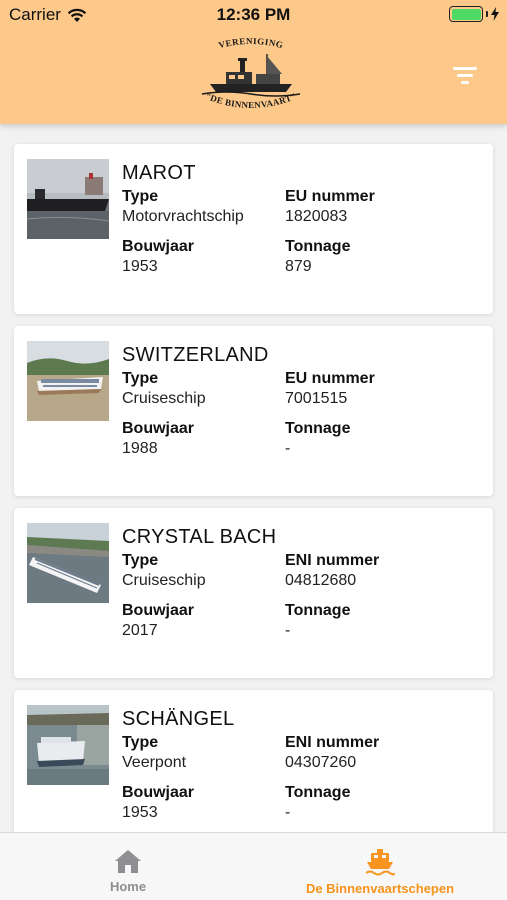  Describe the element at coordinates (321, 580) in the screenshot. I see `number-value: 04812680` at that location.